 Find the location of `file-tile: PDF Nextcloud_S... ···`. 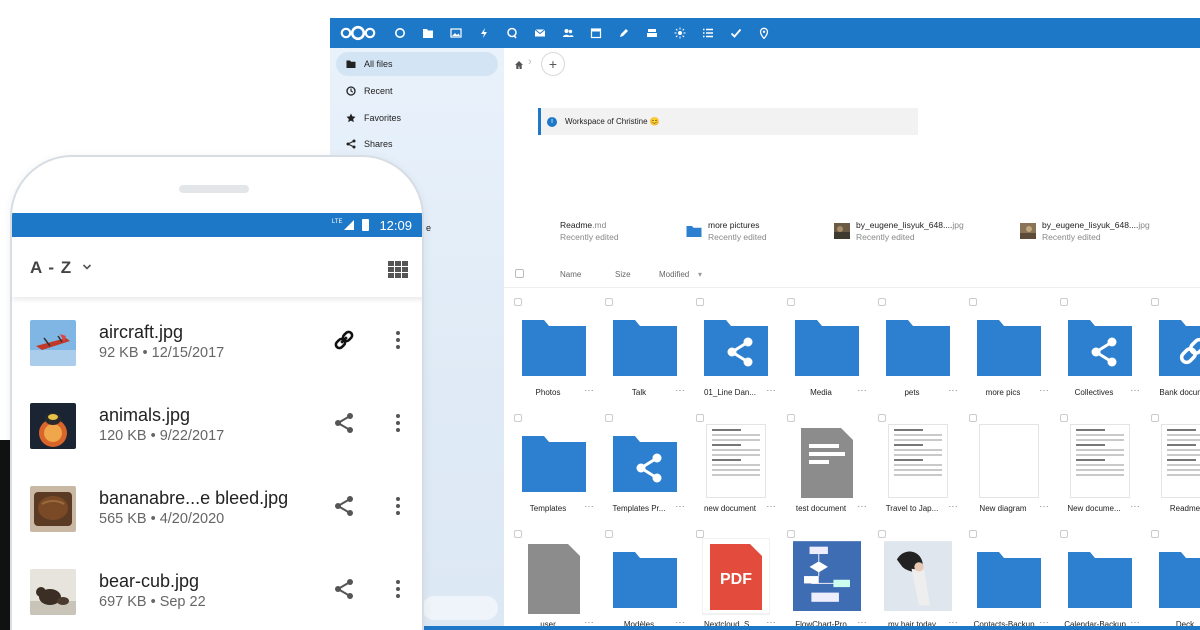

file-tile: PDF Nextcloud_S... ··· is located at coordinates (736, 580).